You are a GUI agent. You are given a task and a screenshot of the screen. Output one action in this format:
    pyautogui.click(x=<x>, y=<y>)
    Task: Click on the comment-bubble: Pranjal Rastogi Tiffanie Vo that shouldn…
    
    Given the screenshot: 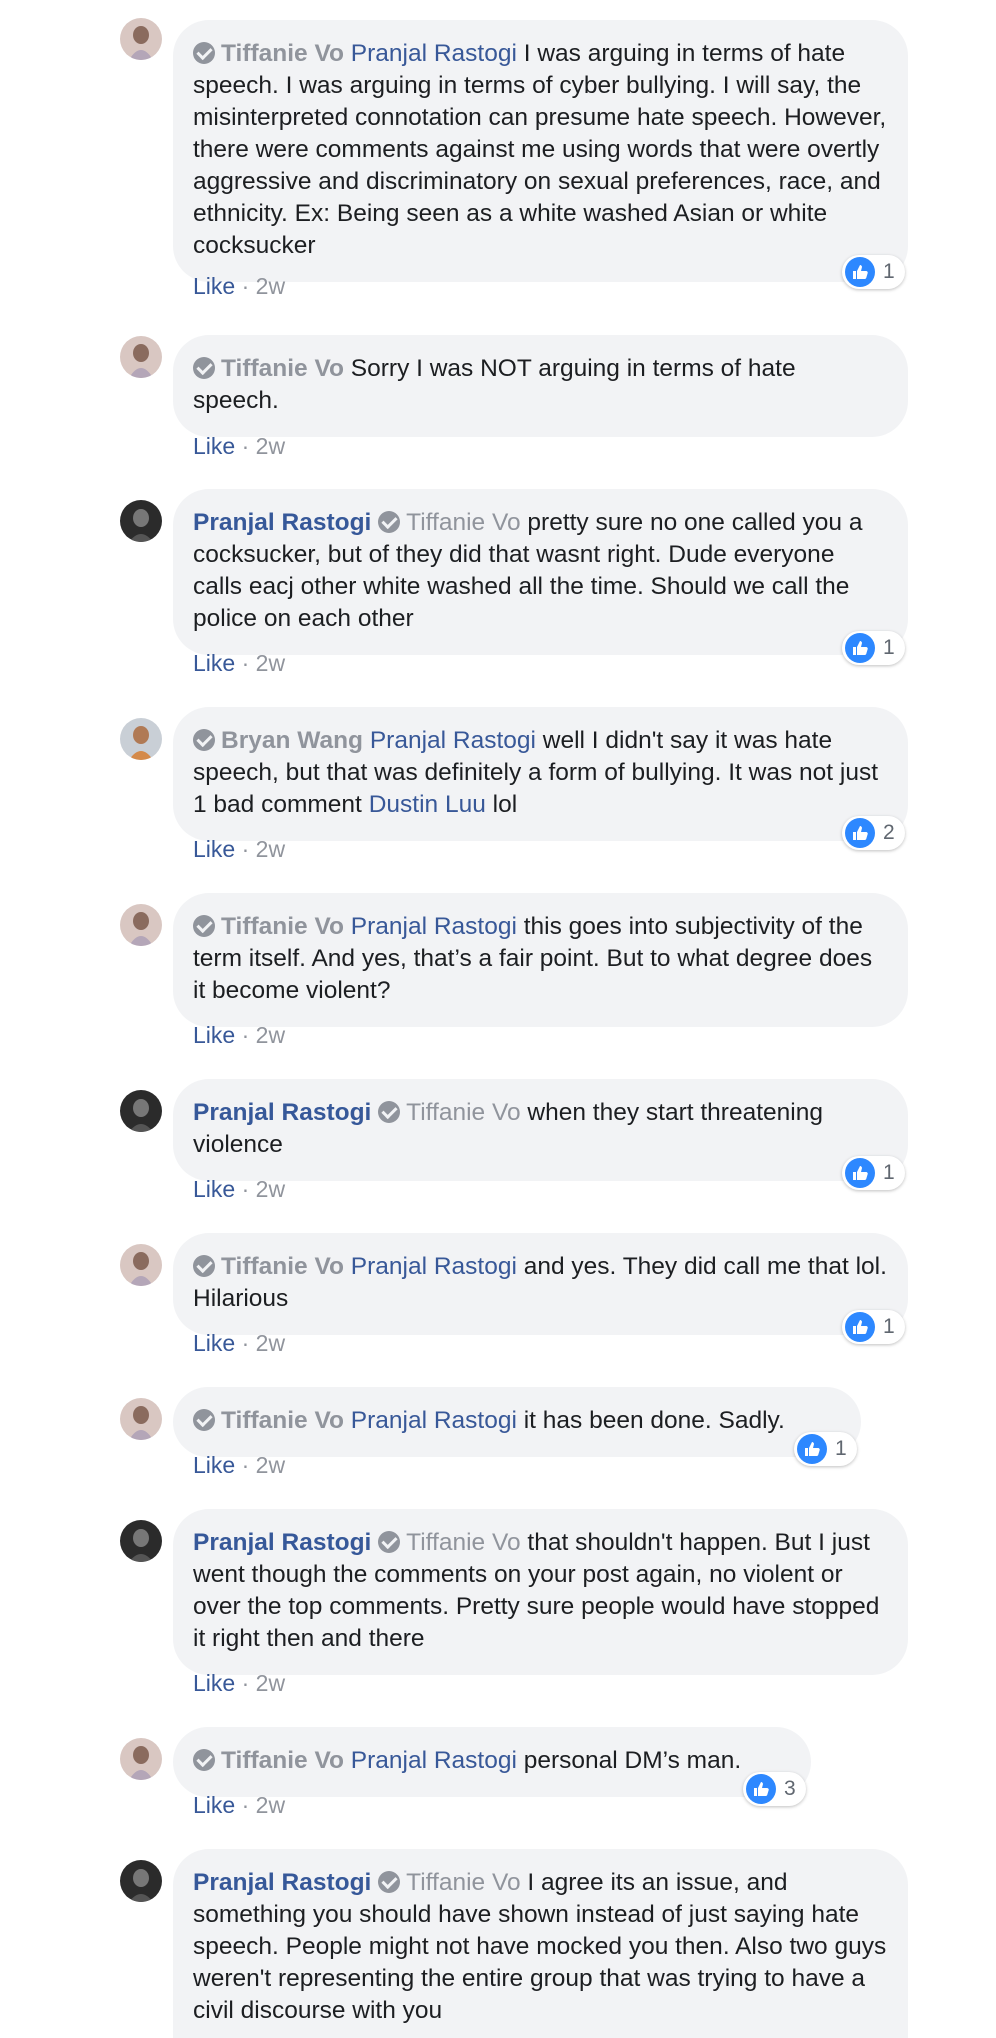 What is the action you would take?
    pyautogui.click(x=540, y=1592)
    